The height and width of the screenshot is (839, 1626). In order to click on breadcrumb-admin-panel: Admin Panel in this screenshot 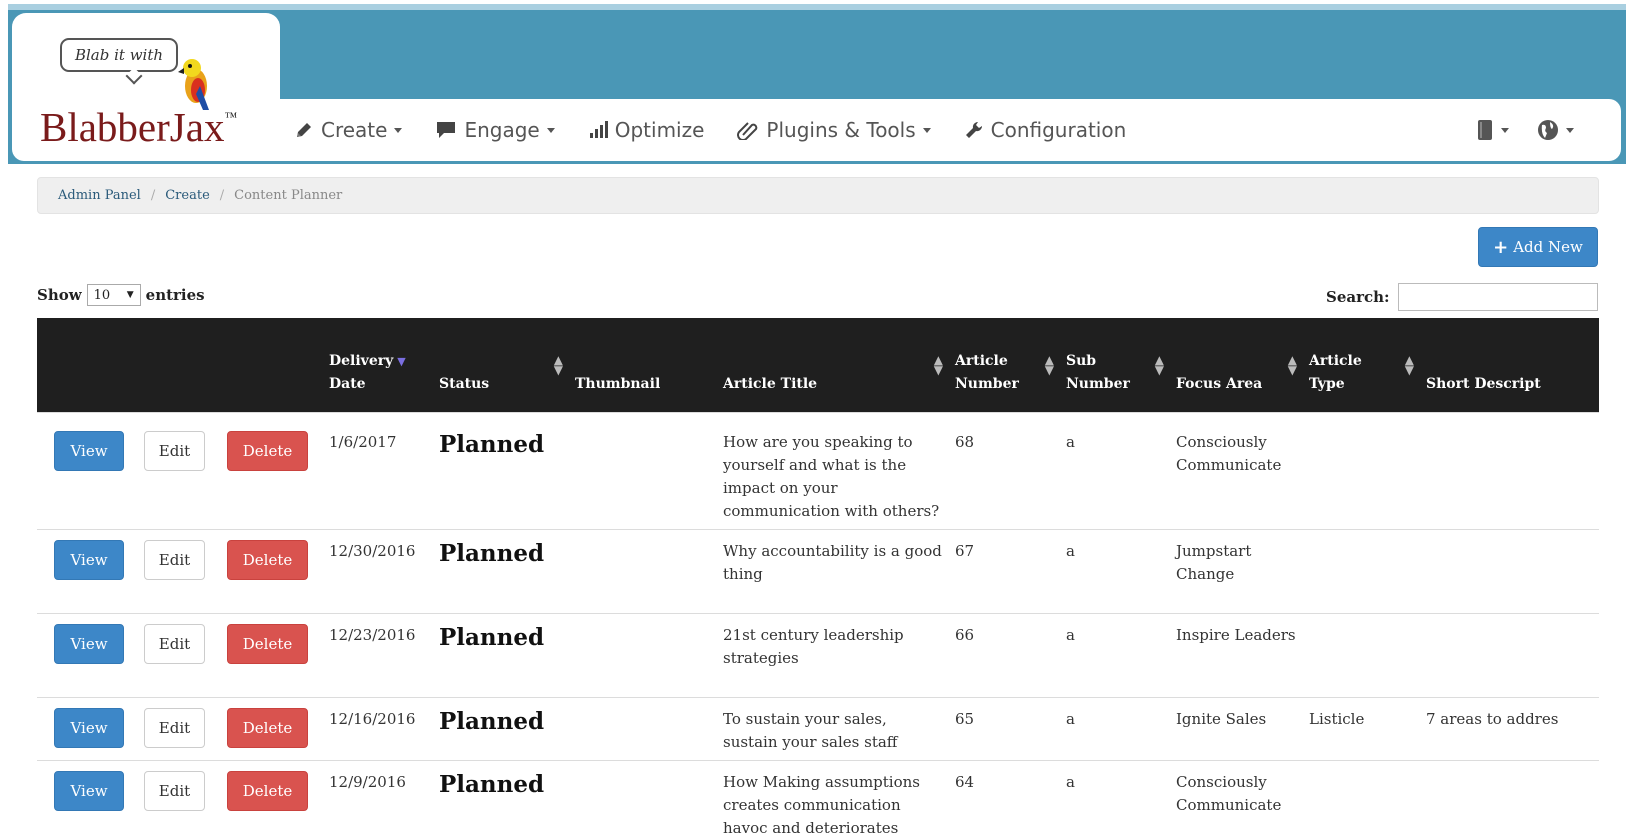, I will do `click(99, 195)`.